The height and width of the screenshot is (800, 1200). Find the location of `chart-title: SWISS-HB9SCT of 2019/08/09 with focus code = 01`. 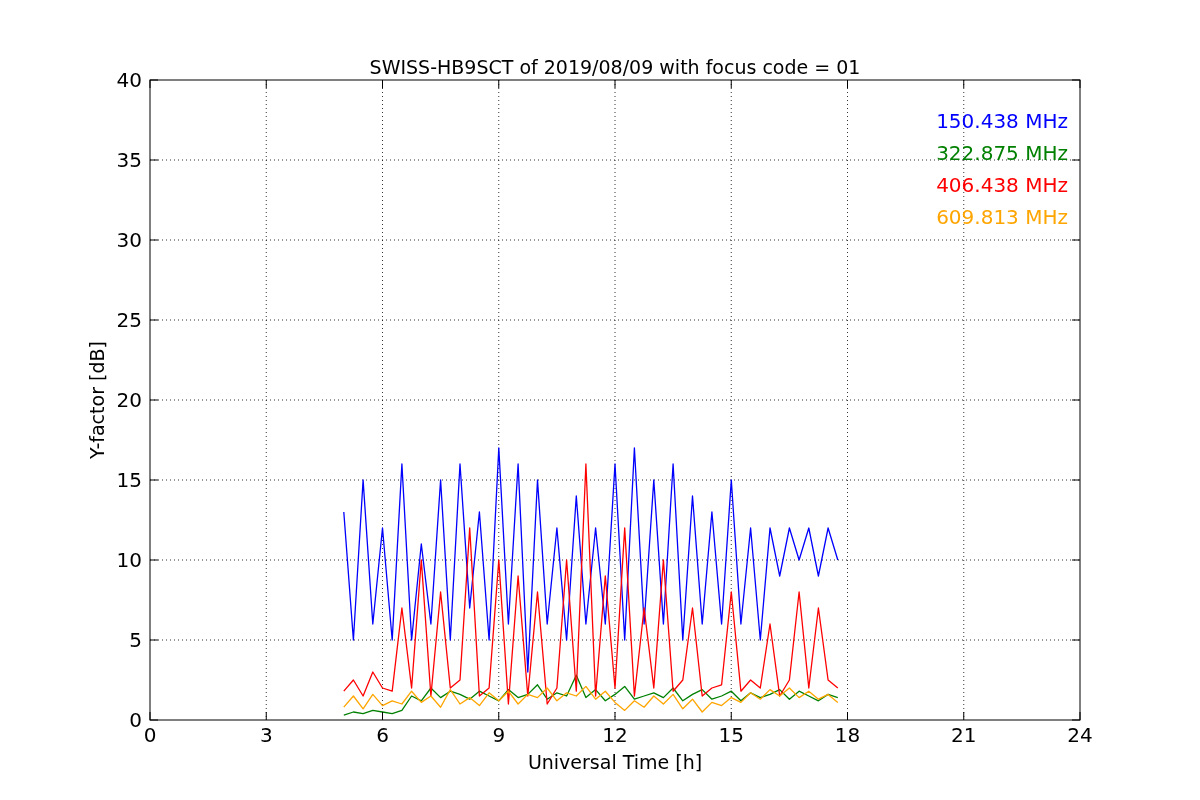

chart-title: SWISS-HB9SCT of 2019/08/09 with focus code = 01 is located at coordinates (615, 67).